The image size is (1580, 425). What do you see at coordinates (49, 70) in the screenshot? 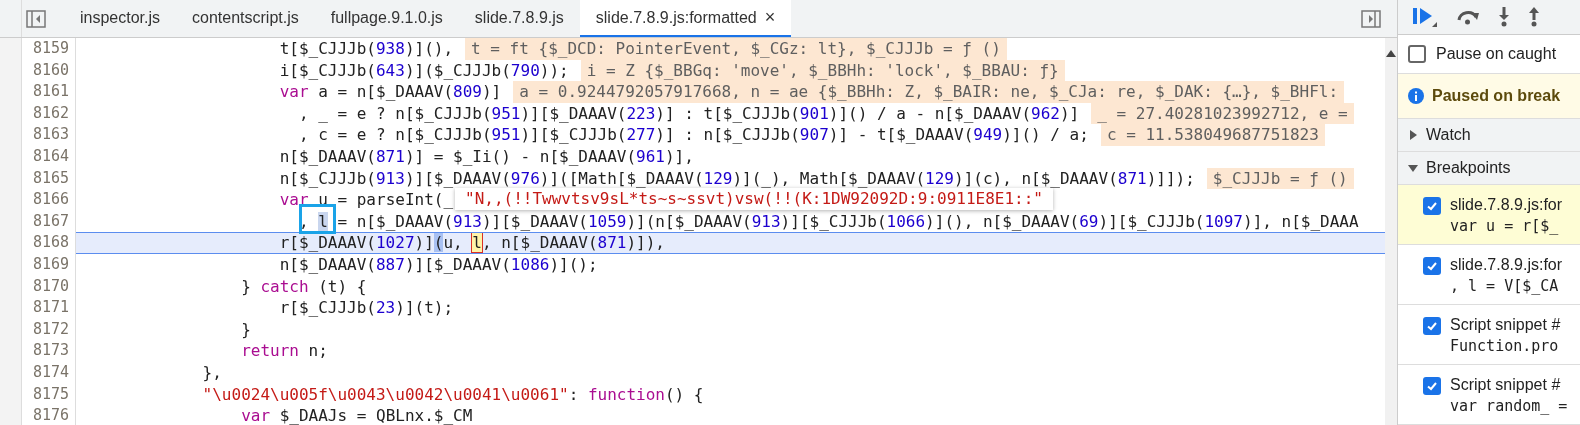
I see `line-number: 8160` at bounding box center [49, 70].